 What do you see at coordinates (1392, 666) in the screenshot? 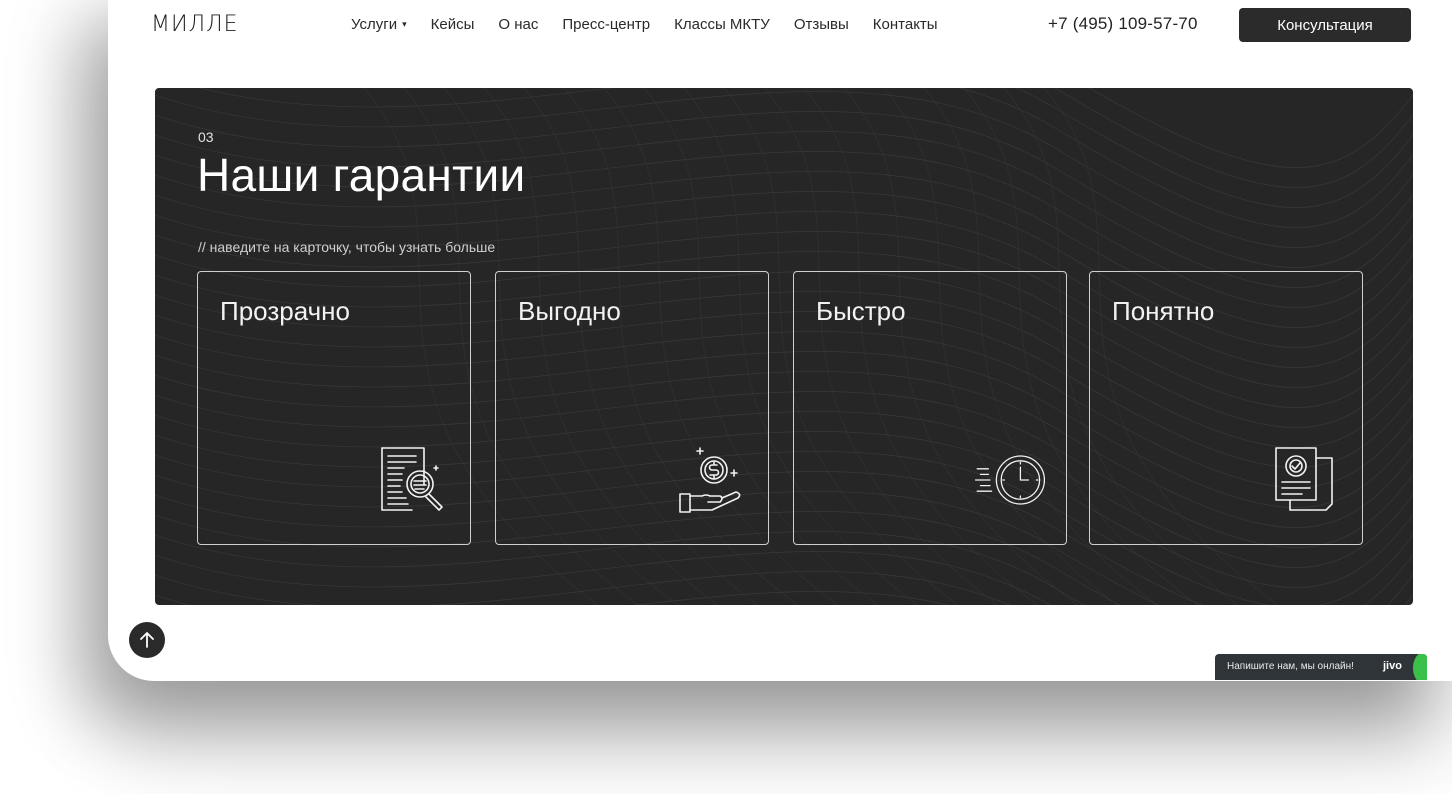
I see `chat-brand-logo: jivo` at bounding box center [1392, 666].